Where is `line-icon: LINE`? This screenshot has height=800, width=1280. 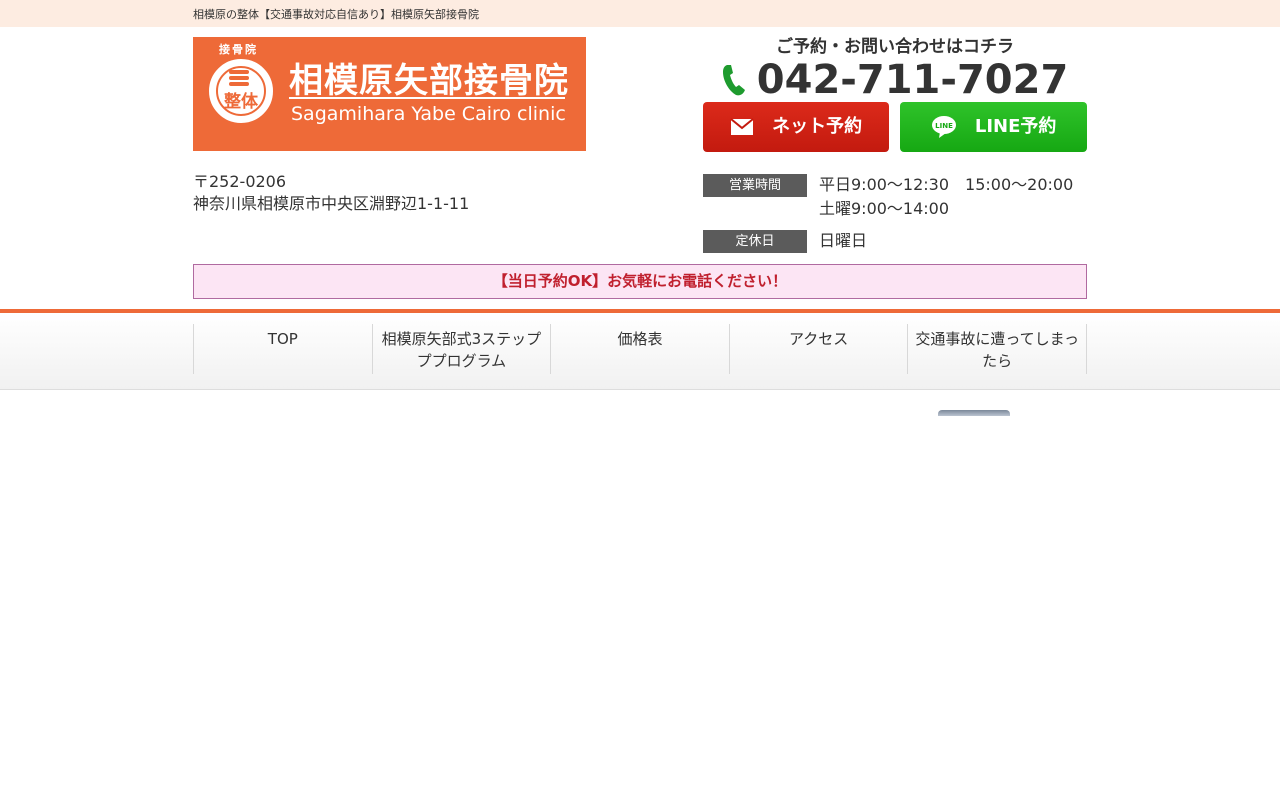 line-icon: LINE is located at coordinates (943, 127).